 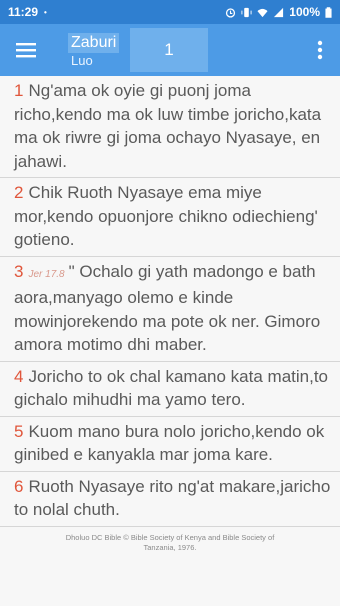 I want to click on overflow-menu-button, so click(x=320, y=50).